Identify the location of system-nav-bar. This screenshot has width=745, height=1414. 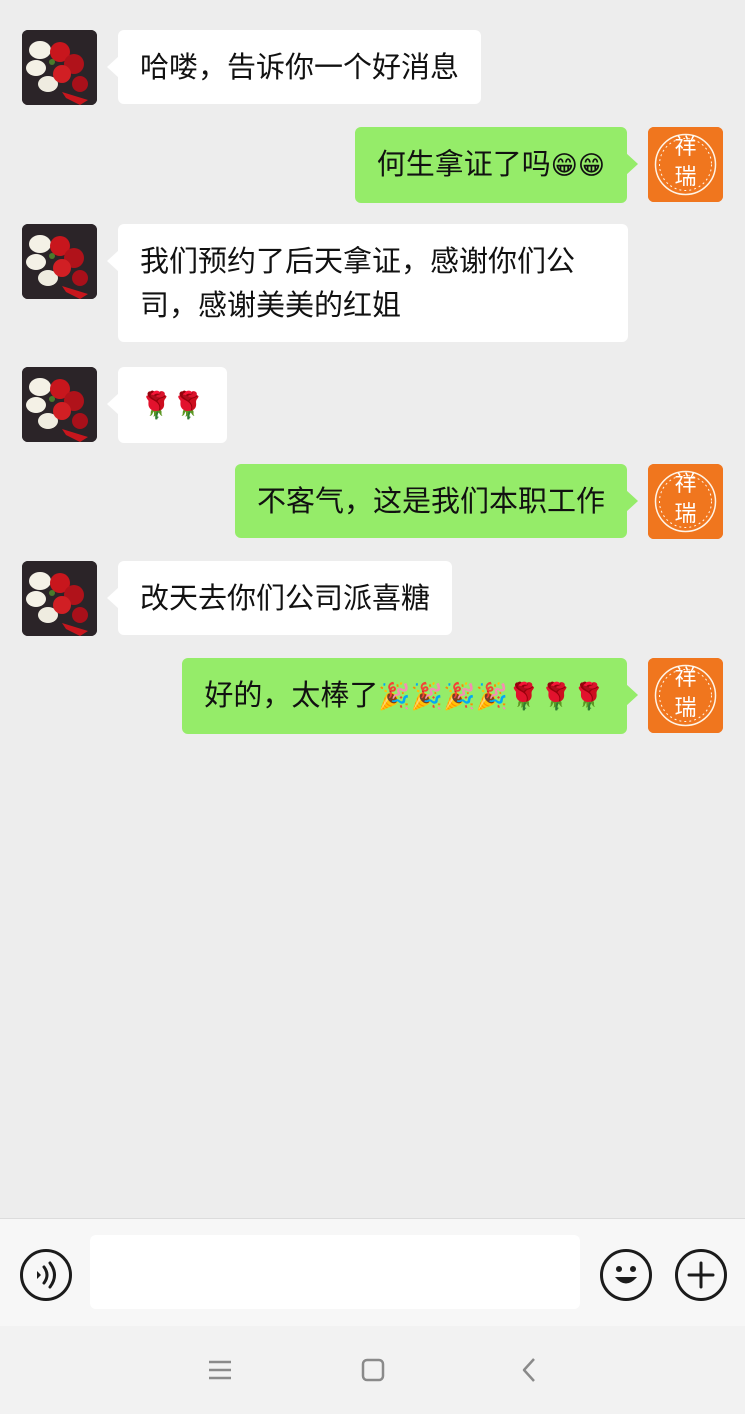
(372, 1370).